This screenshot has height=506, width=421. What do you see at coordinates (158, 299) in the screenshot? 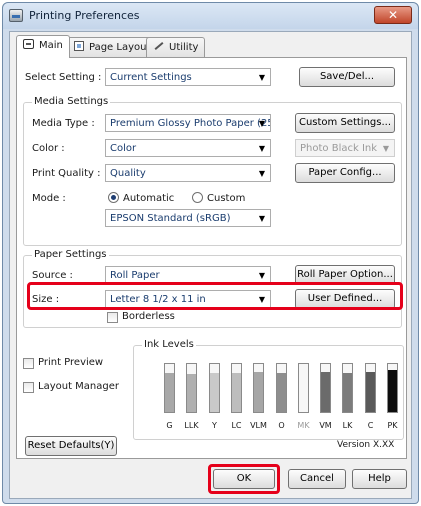
I see `size-value: Letter 8 1/2 x 11 in` at bounding box center [158, 299].